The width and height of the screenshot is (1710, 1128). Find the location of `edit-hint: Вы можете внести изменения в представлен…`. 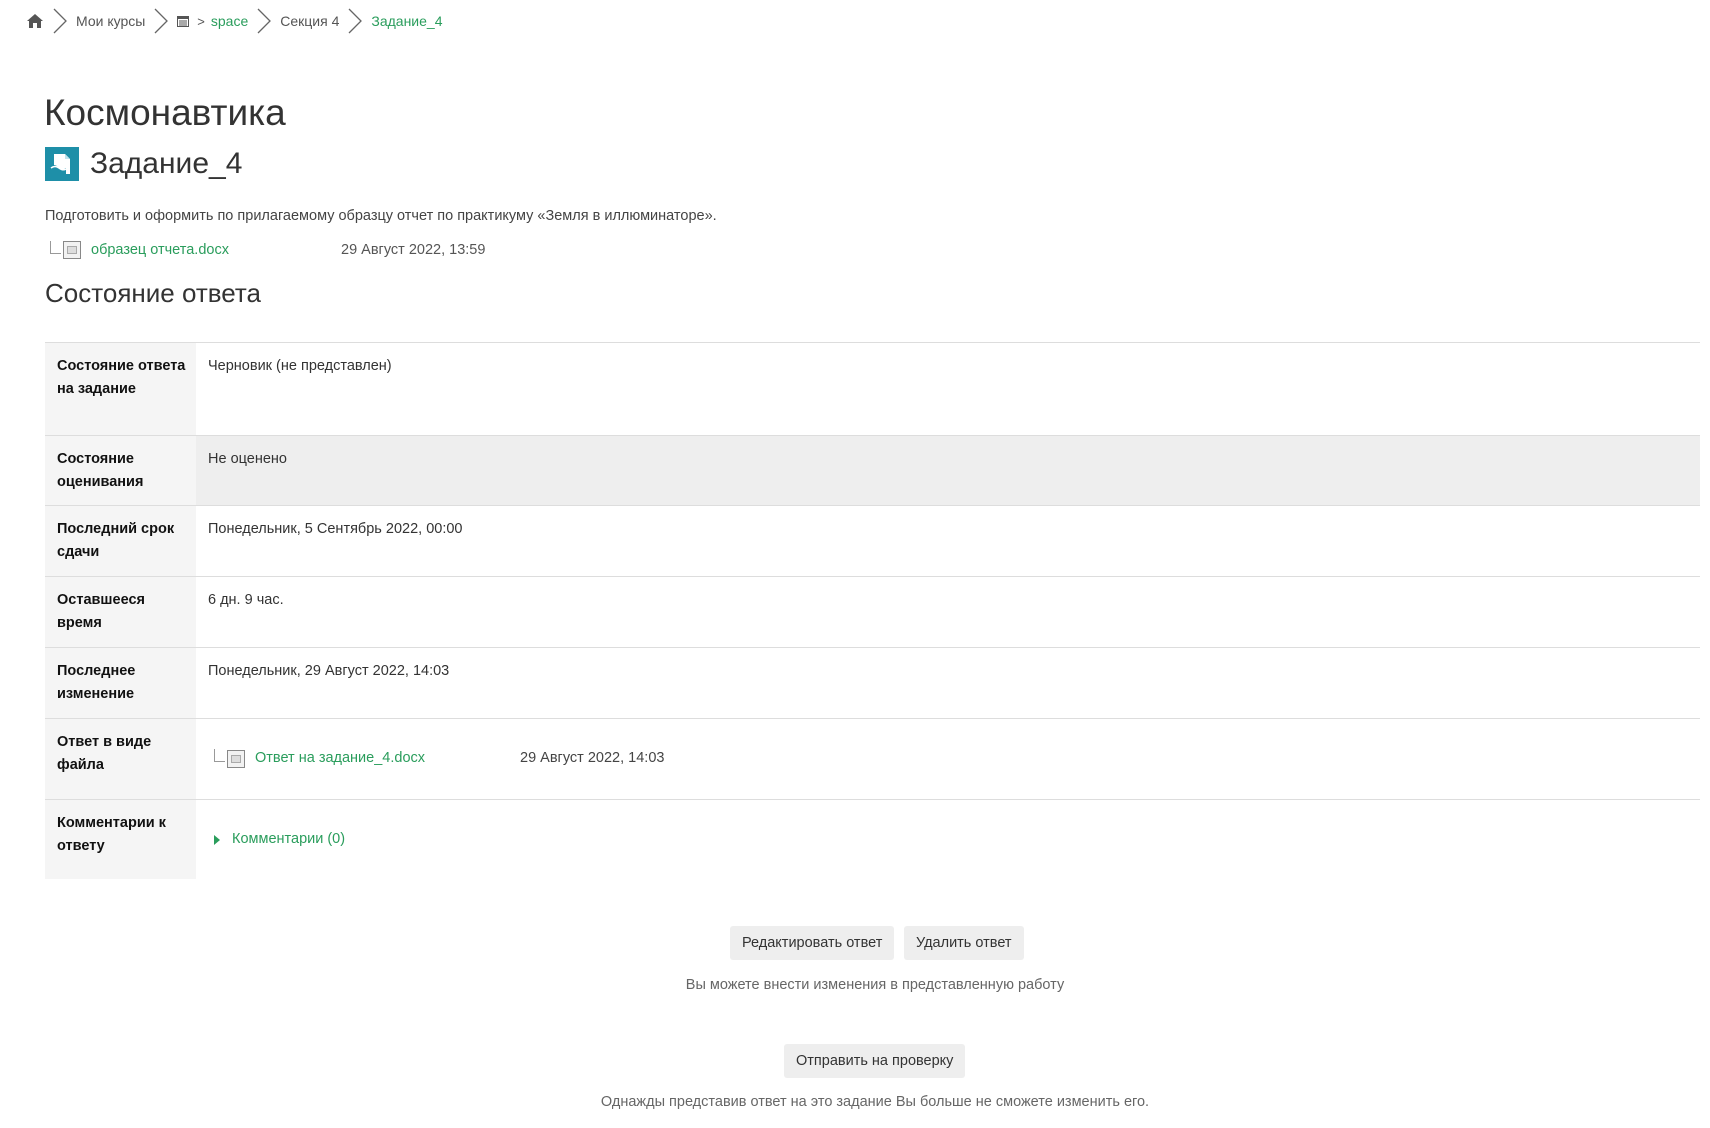

edit-hint: Вы можете внести изменения в представлен… is located at coordinates (875, 985).